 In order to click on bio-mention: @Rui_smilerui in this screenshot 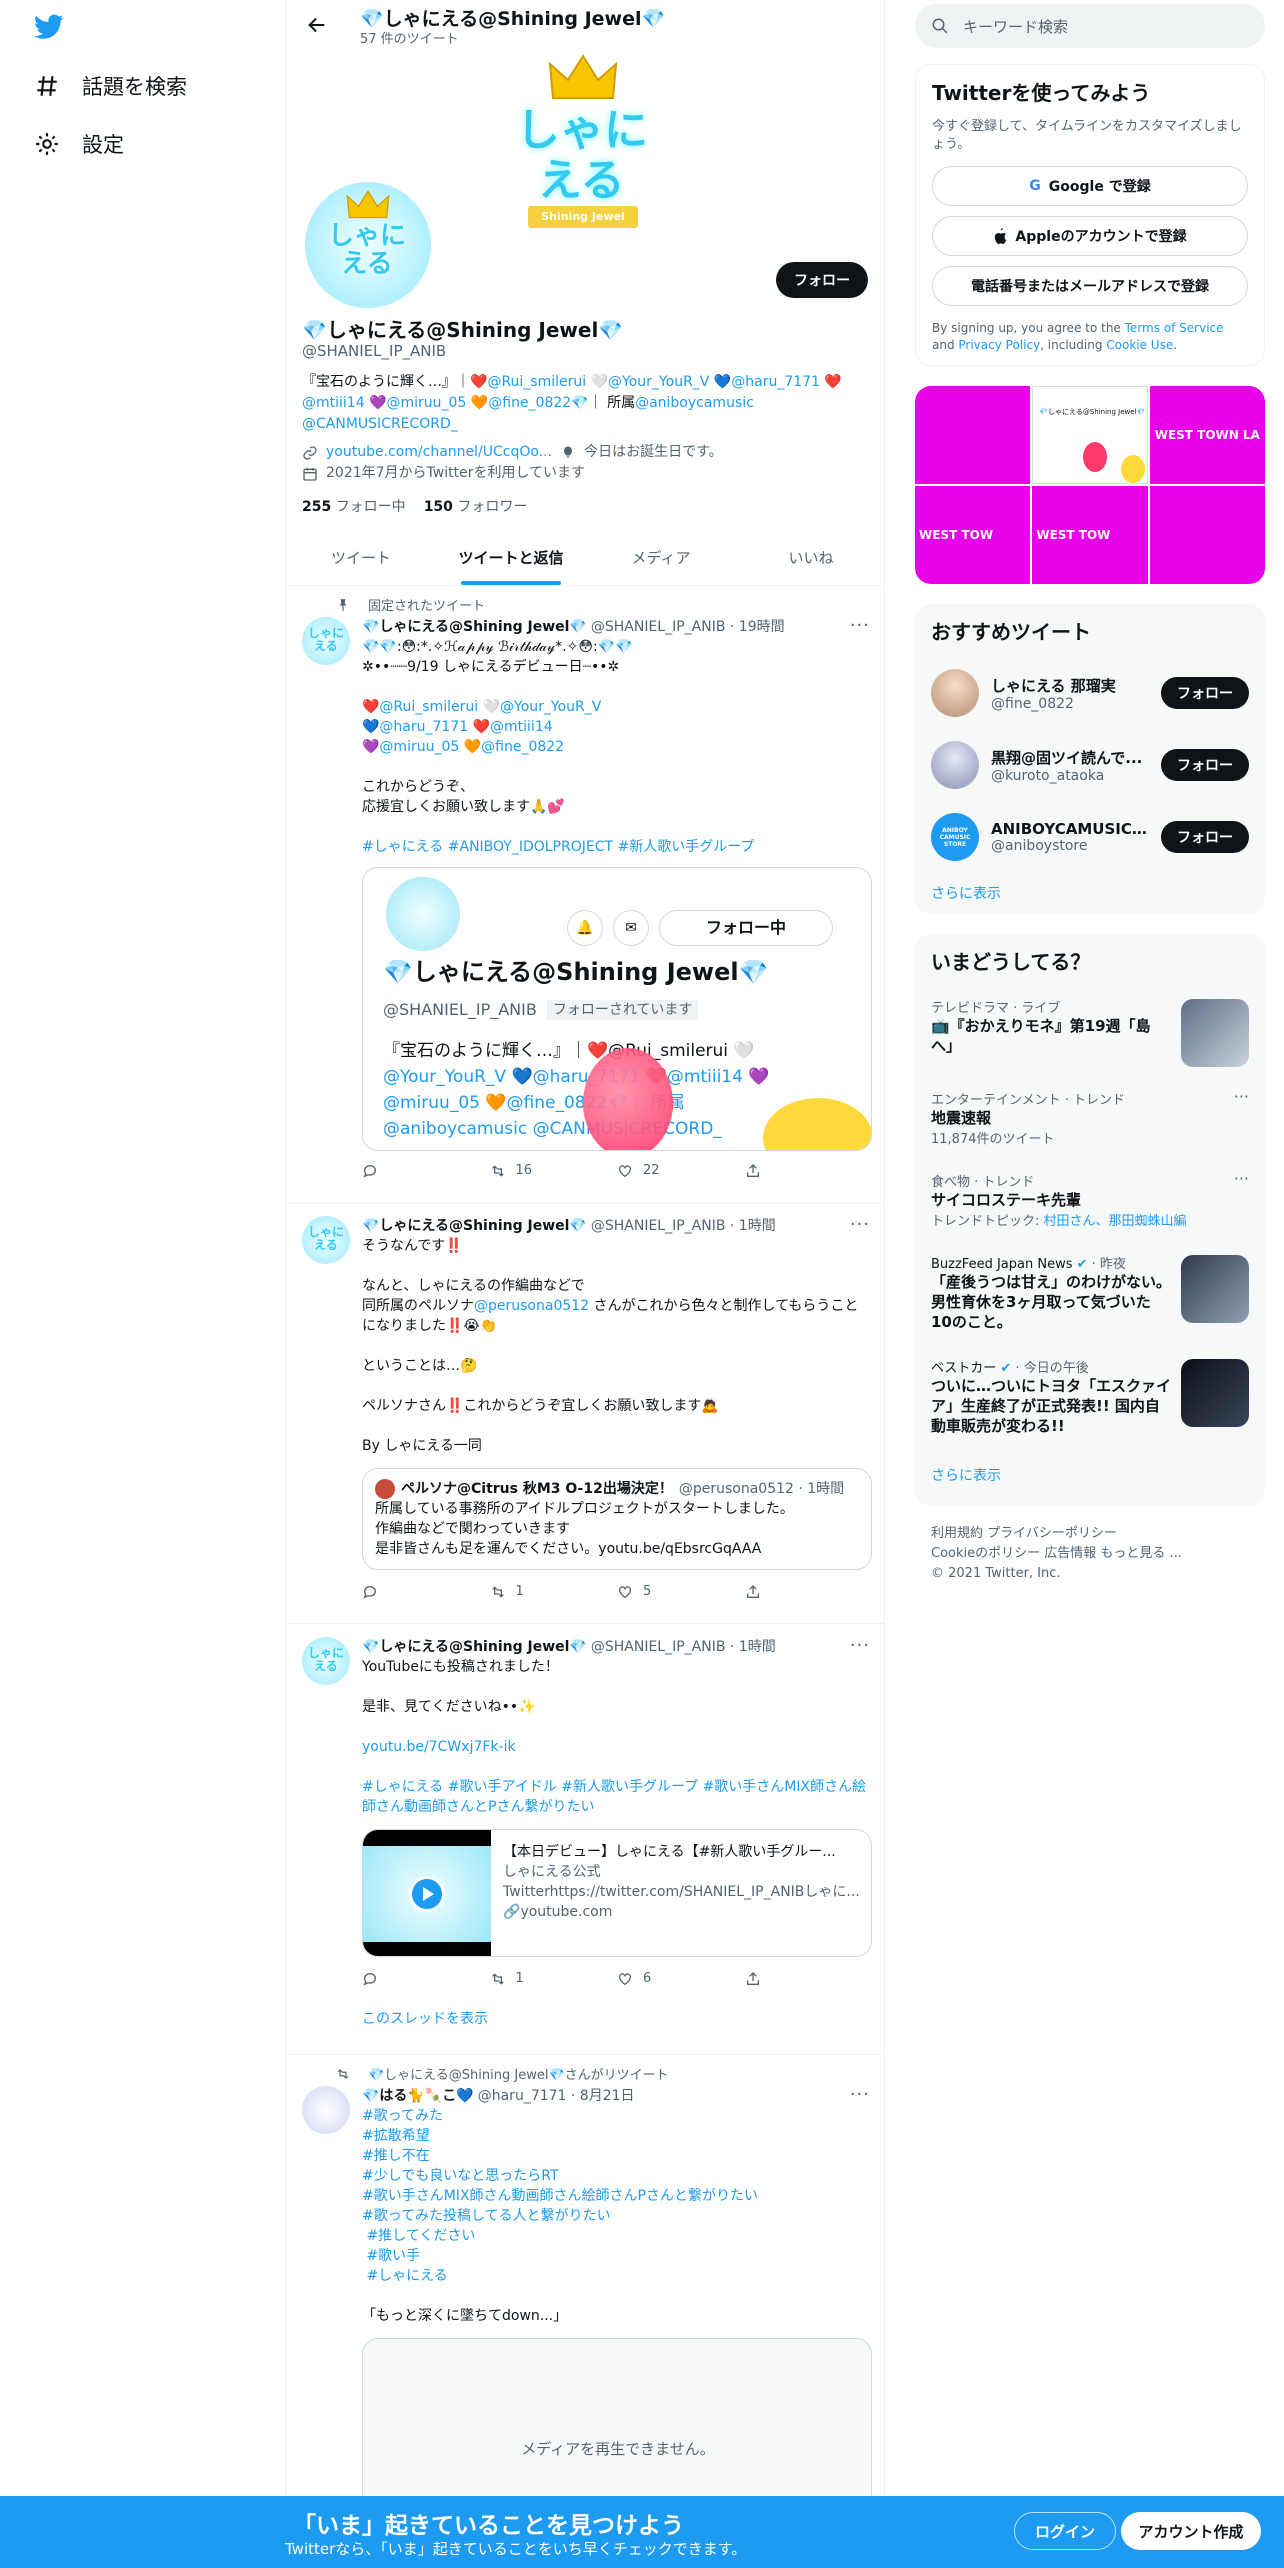, I will do `click(536, 382)`.